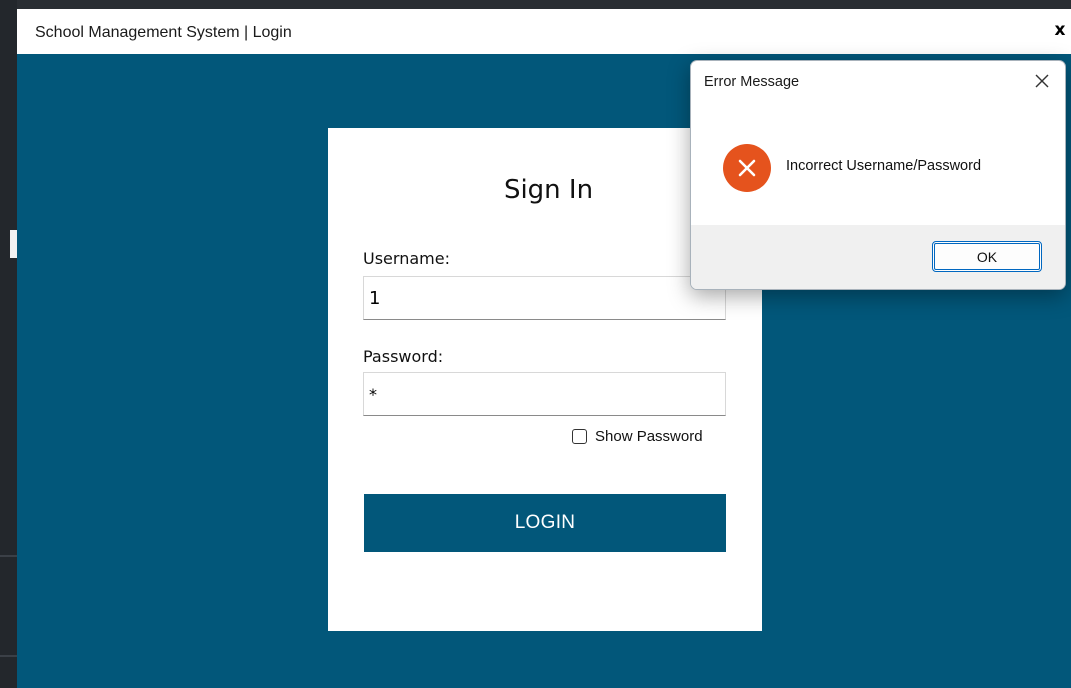 The height and width of the screenshot is (688, 1071). Describe the element at coordinates (544, 394) in the screenshot. I see `password-input` at that location.